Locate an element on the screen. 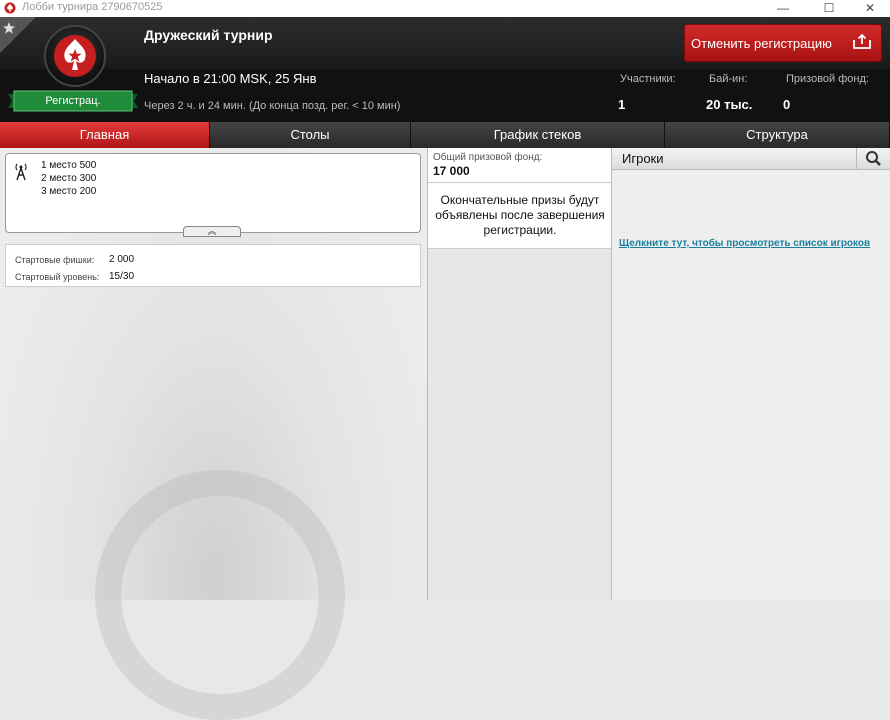  starting-chips-value: 2 000 is located at coordinates (122, 259).